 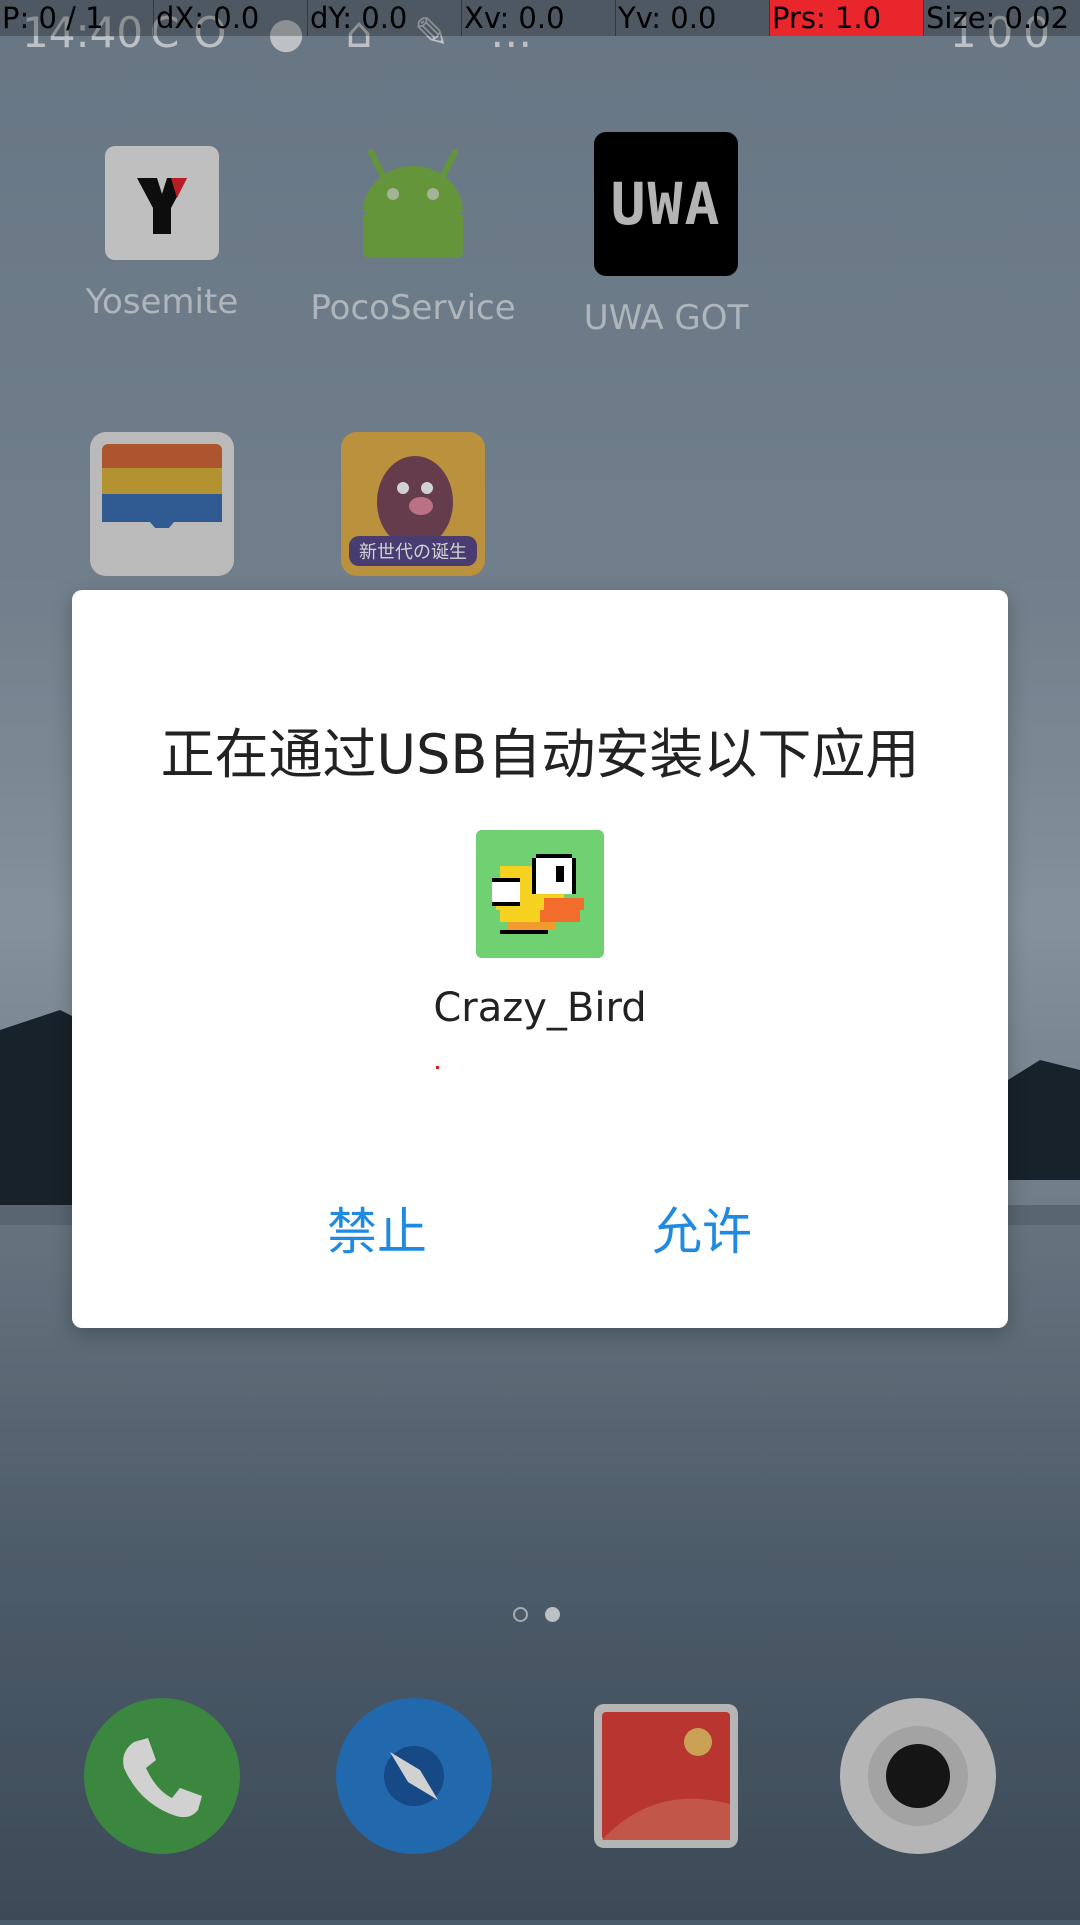 I want to click on crazy-bird-icon, so click(x=540, y=894).